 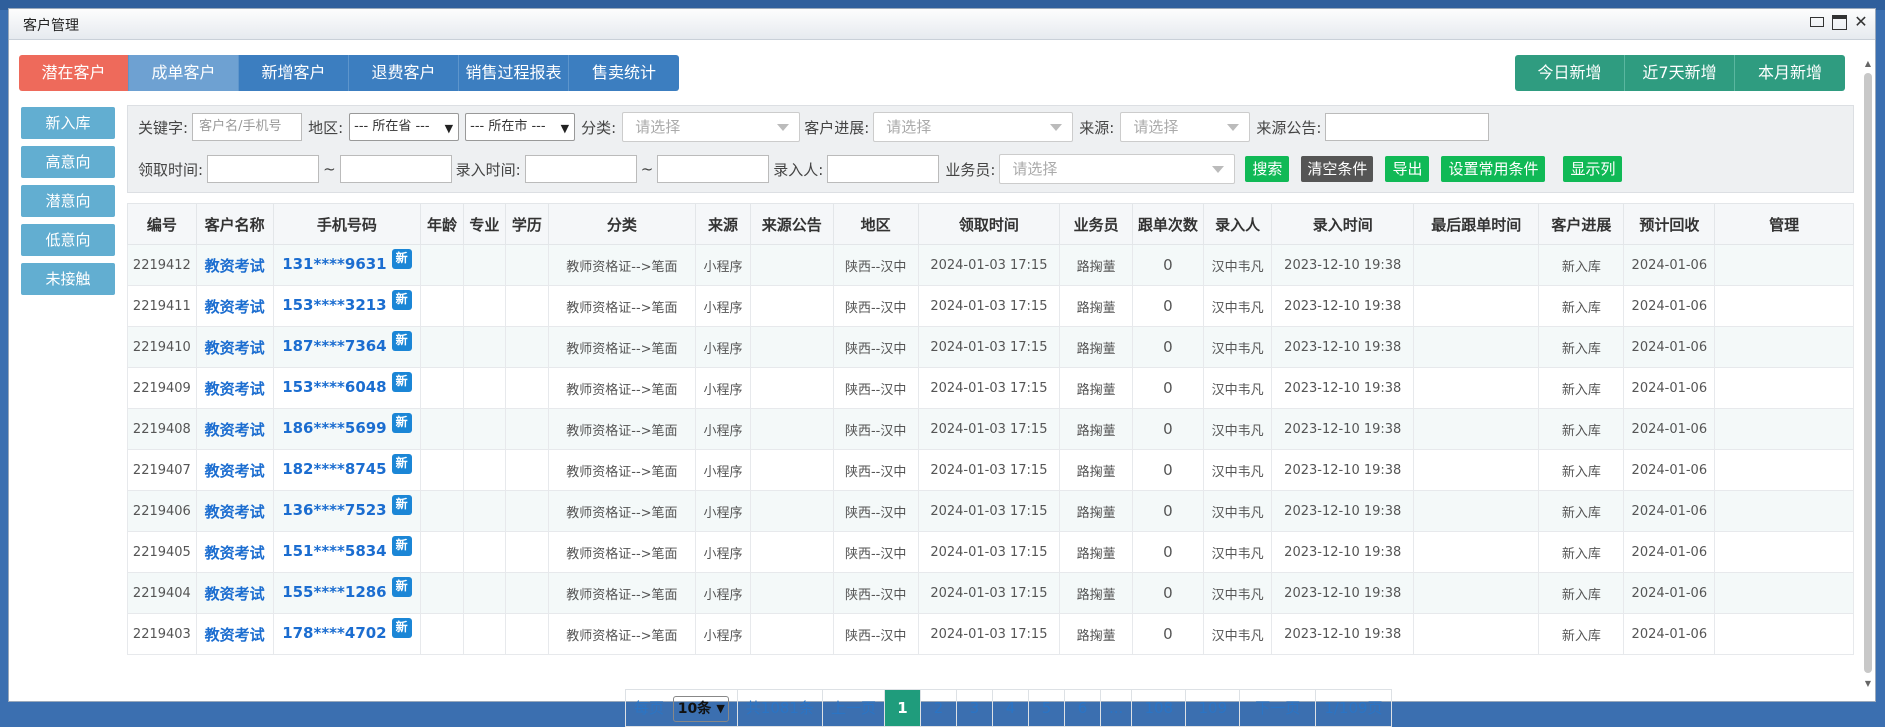 I want to click on last-7-days-new-button: 近7天新增, so click(x=1680, y=73).